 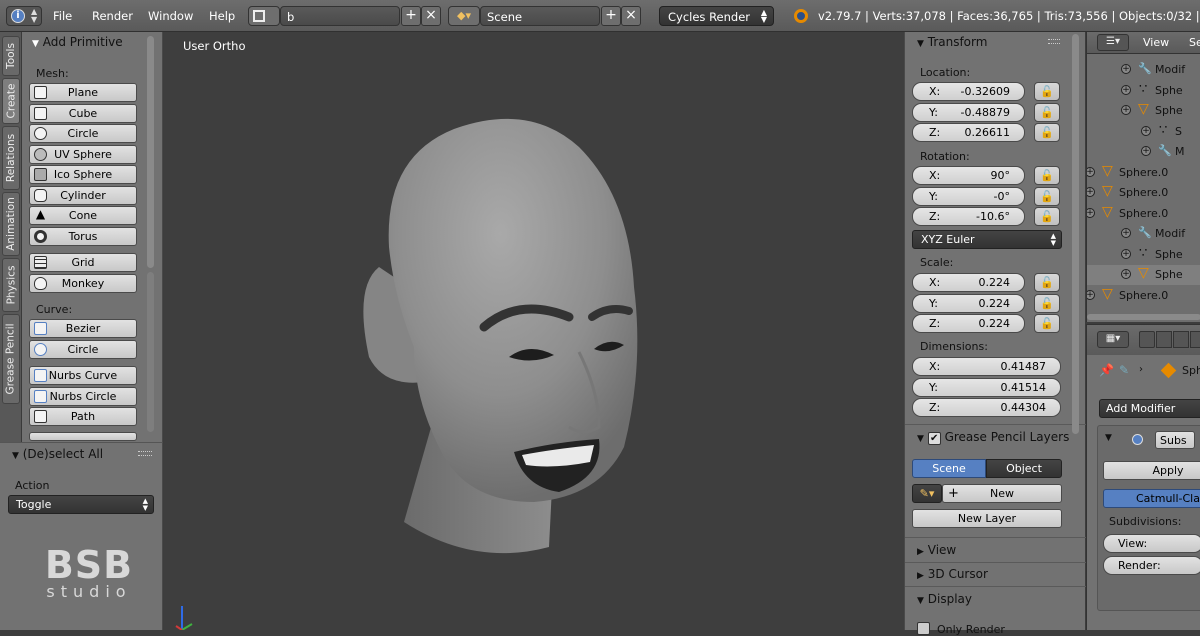 I want to click on display-panel-header: ▼ Display, so click(x=944, y=599).